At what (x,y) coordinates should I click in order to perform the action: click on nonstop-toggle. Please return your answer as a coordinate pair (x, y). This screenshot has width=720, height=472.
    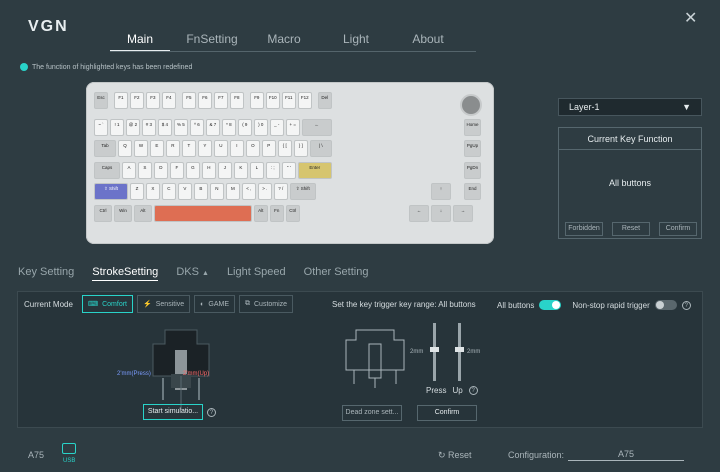
    Looking at the image, I should click on (665, 305).